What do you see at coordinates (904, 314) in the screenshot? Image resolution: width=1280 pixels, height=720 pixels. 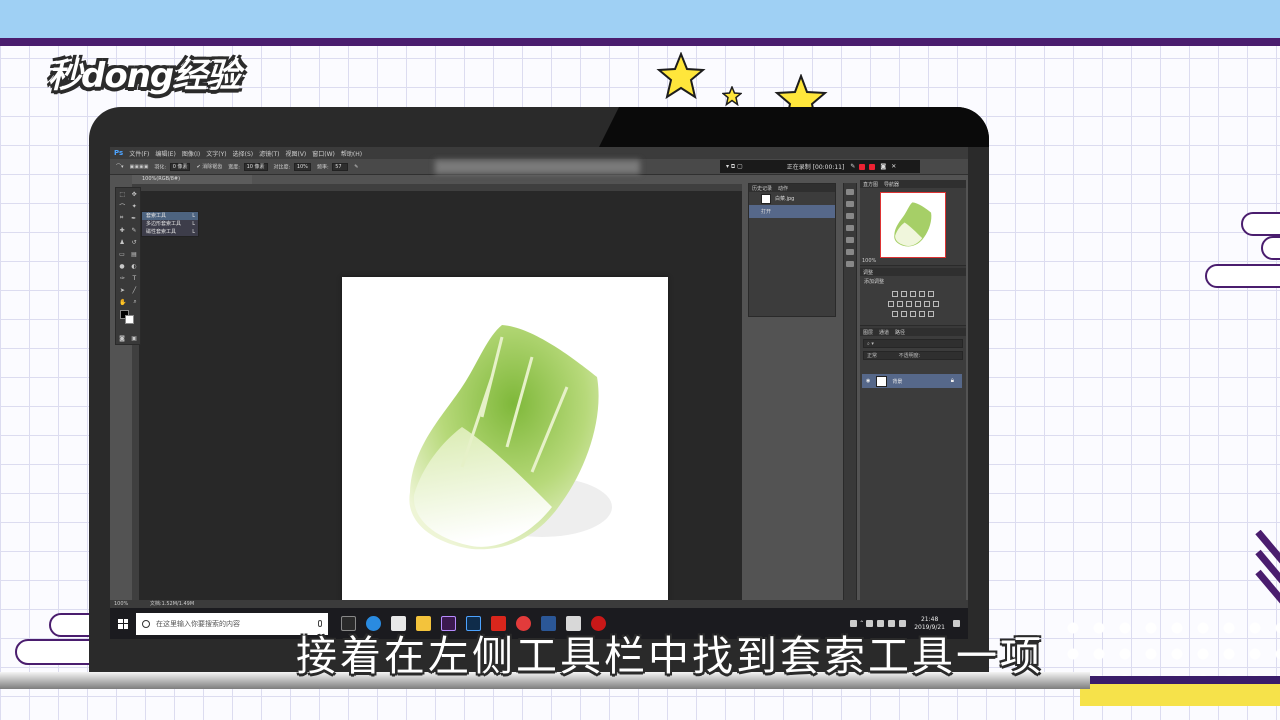 I see `posterize-icon` at bounding box center [904, 314].